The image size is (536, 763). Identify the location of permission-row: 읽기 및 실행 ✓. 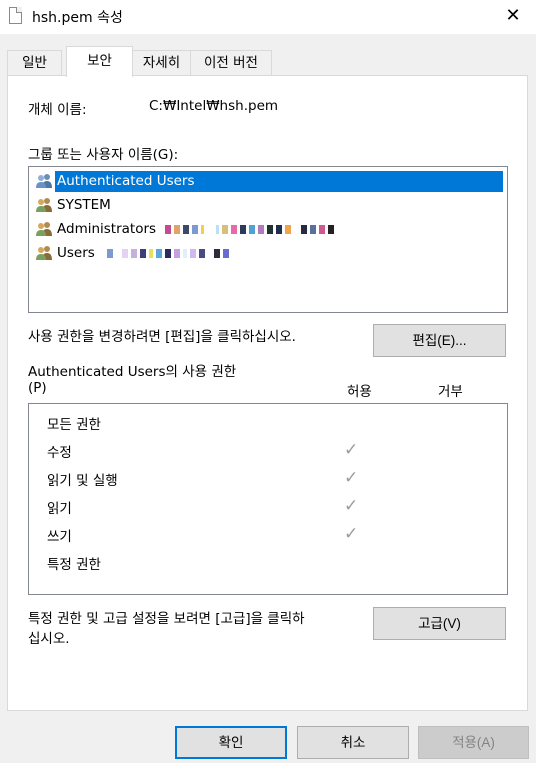
(267, 479).